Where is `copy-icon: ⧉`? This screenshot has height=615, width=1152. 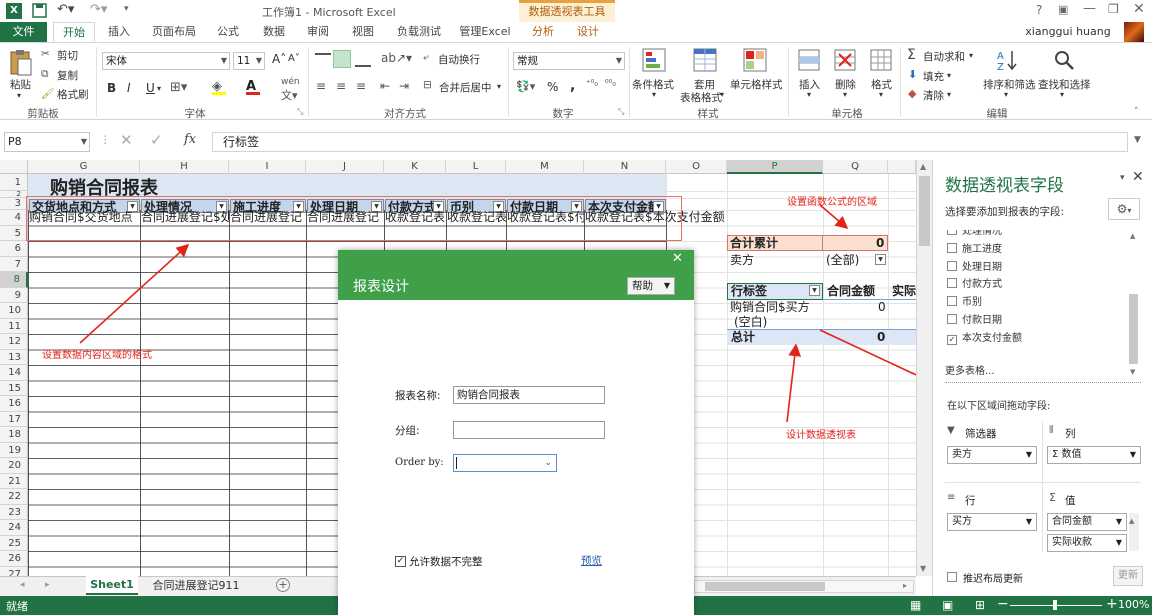 copy-icon: ⧉ is located at coordinates (45, 74).